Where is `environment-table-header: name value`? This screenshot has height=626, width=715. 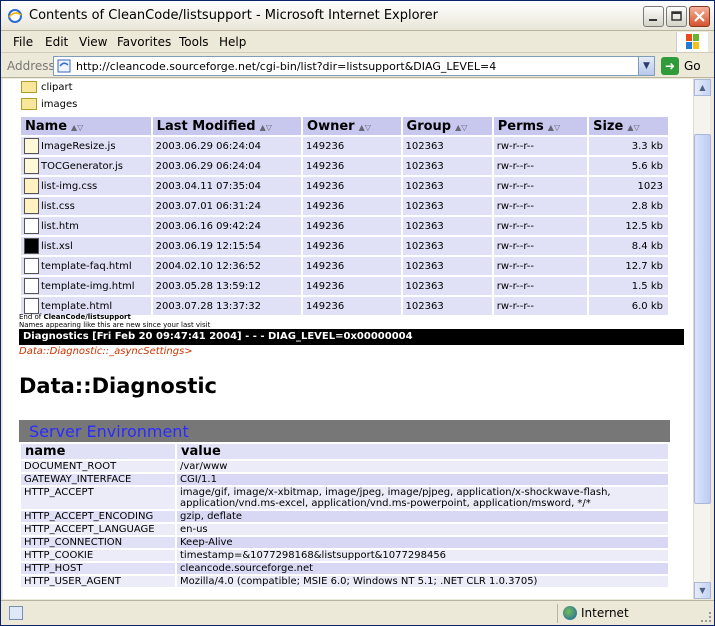
environment-table-header: name value is located at coordinates (344, 451).